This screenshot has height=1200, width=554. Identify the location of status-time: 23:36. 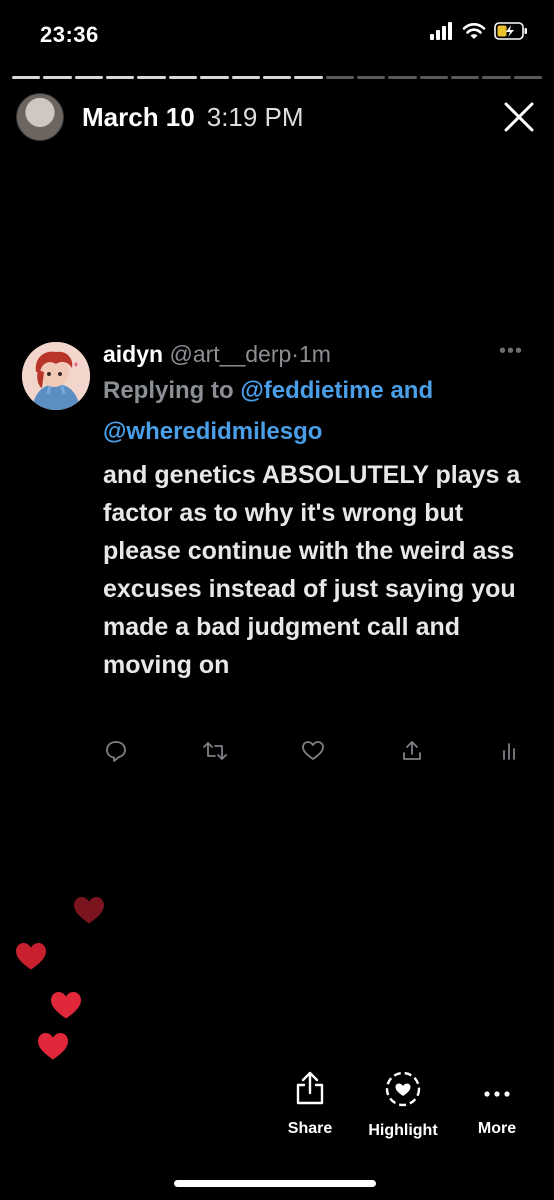
(69, 34).